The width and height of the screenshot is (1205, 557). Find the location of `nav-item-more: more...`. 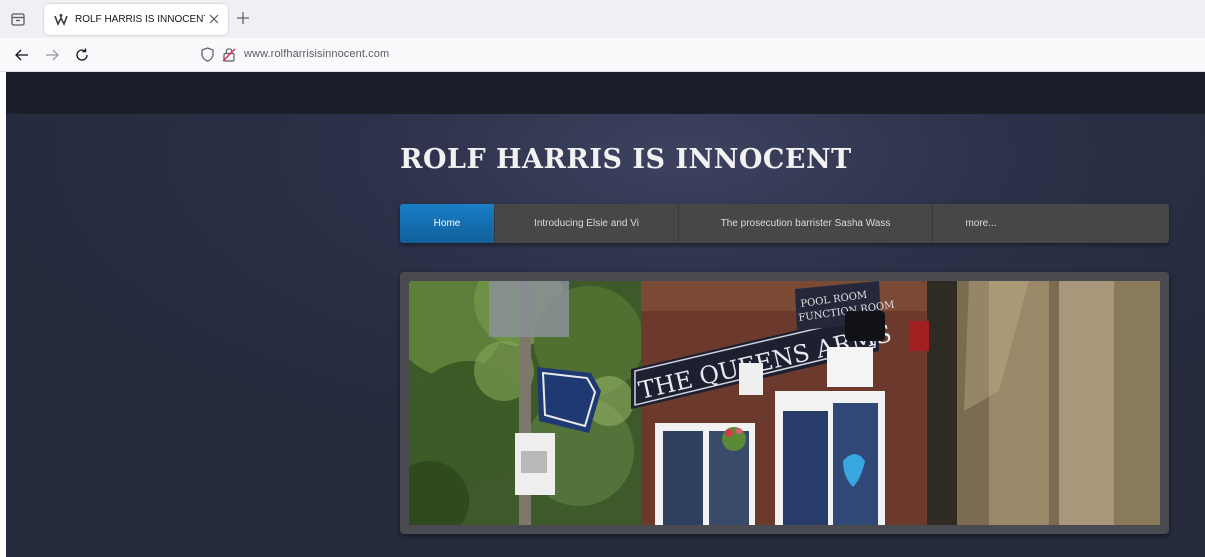

nav-item-more: more... is located at coordinates (981, 223).